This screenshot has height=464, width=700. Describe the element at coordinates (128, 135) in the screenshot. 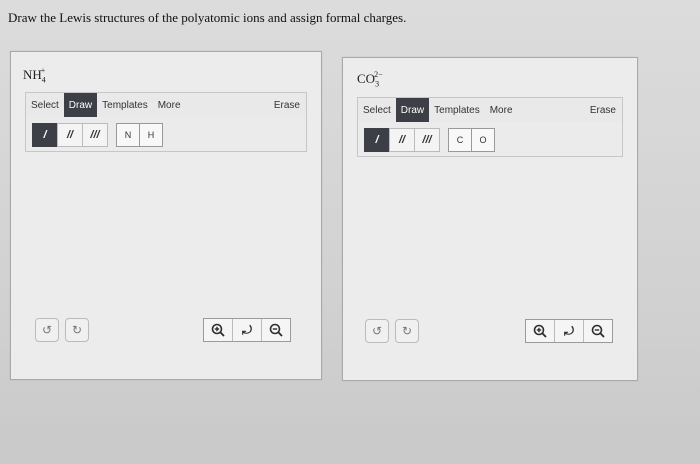

I see `atom-n-button: N` at that location.